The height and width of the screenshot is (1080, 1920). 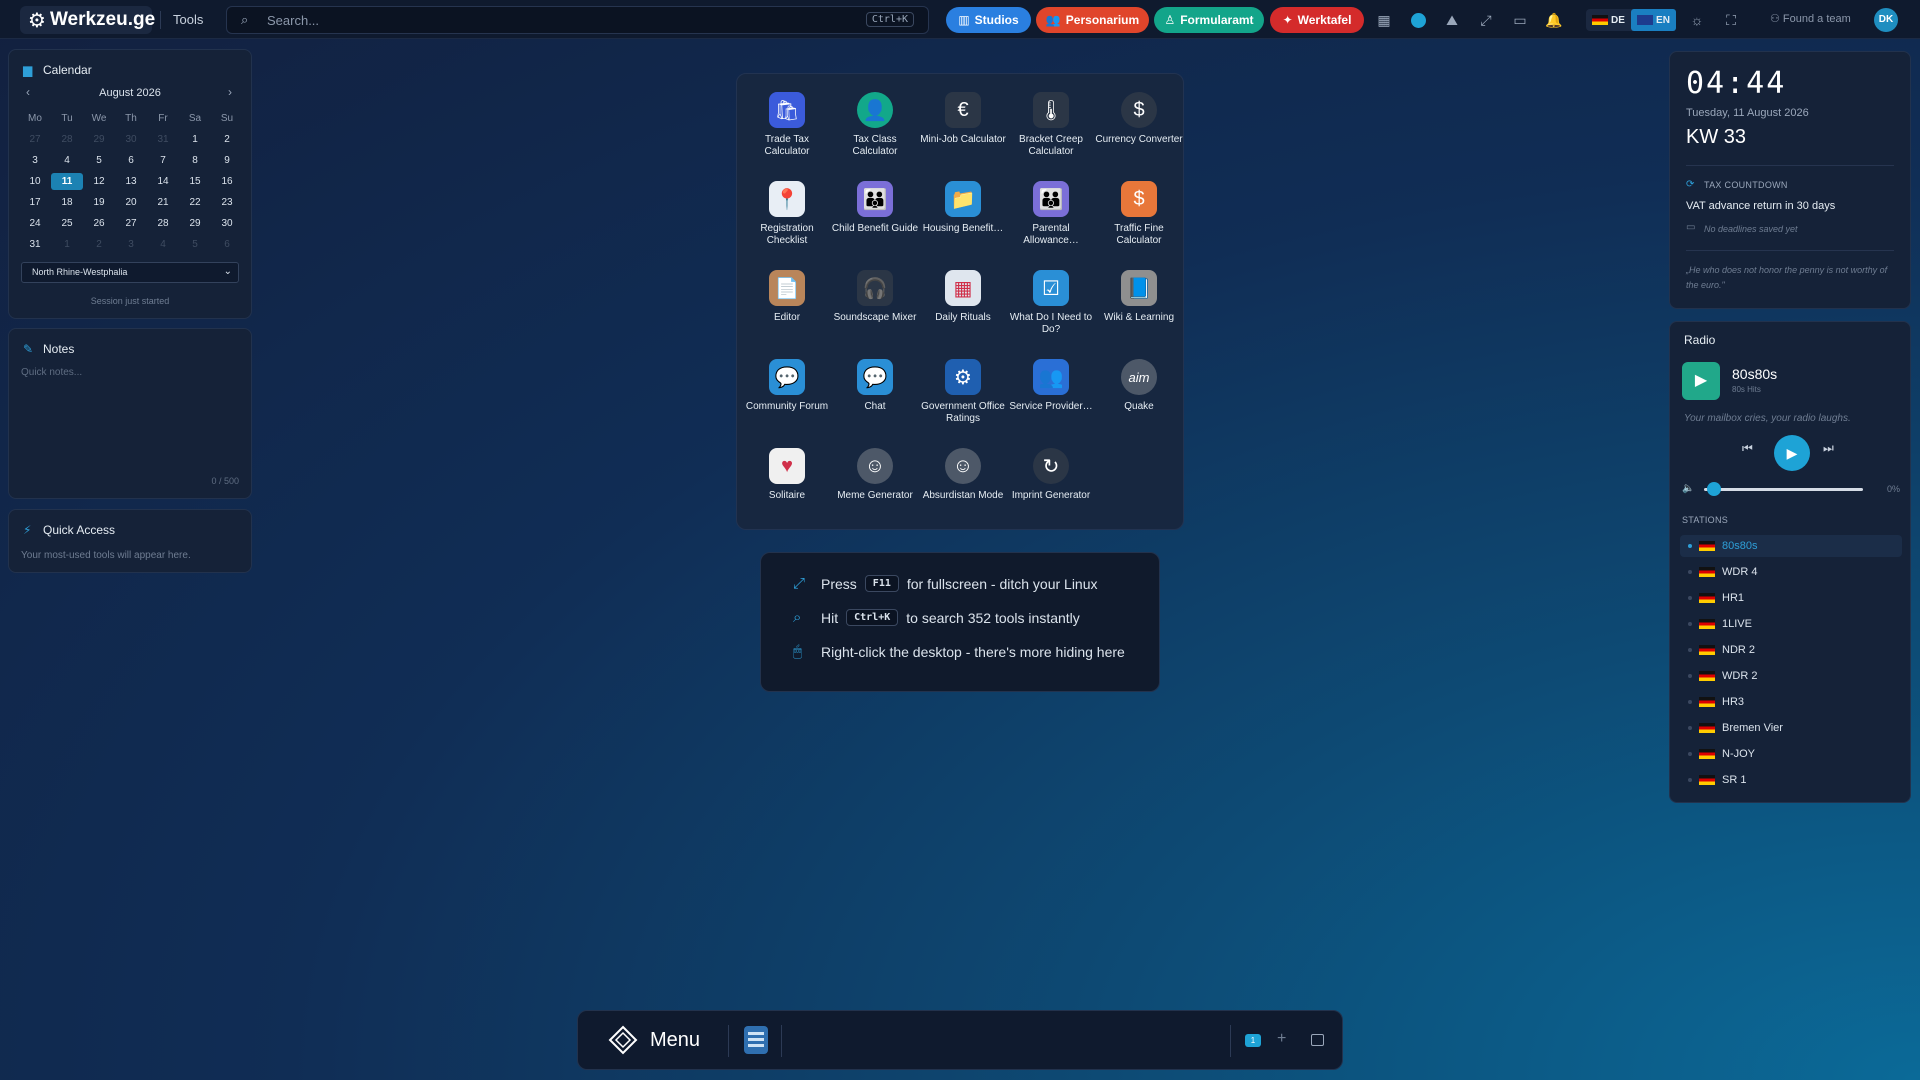 I want to click on app-tile: ☑ What Do I Need to Do?, so click(x=1051, y=303).